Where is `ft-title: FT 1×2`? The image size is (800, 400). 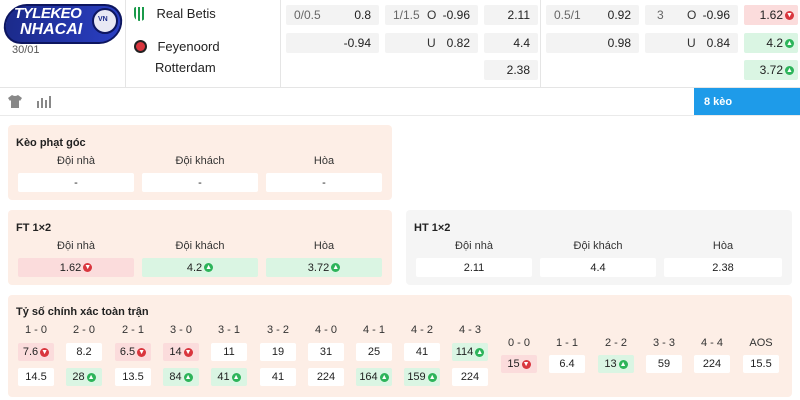
ft-title: FT 1×2 is located at coordinates (34, 228).